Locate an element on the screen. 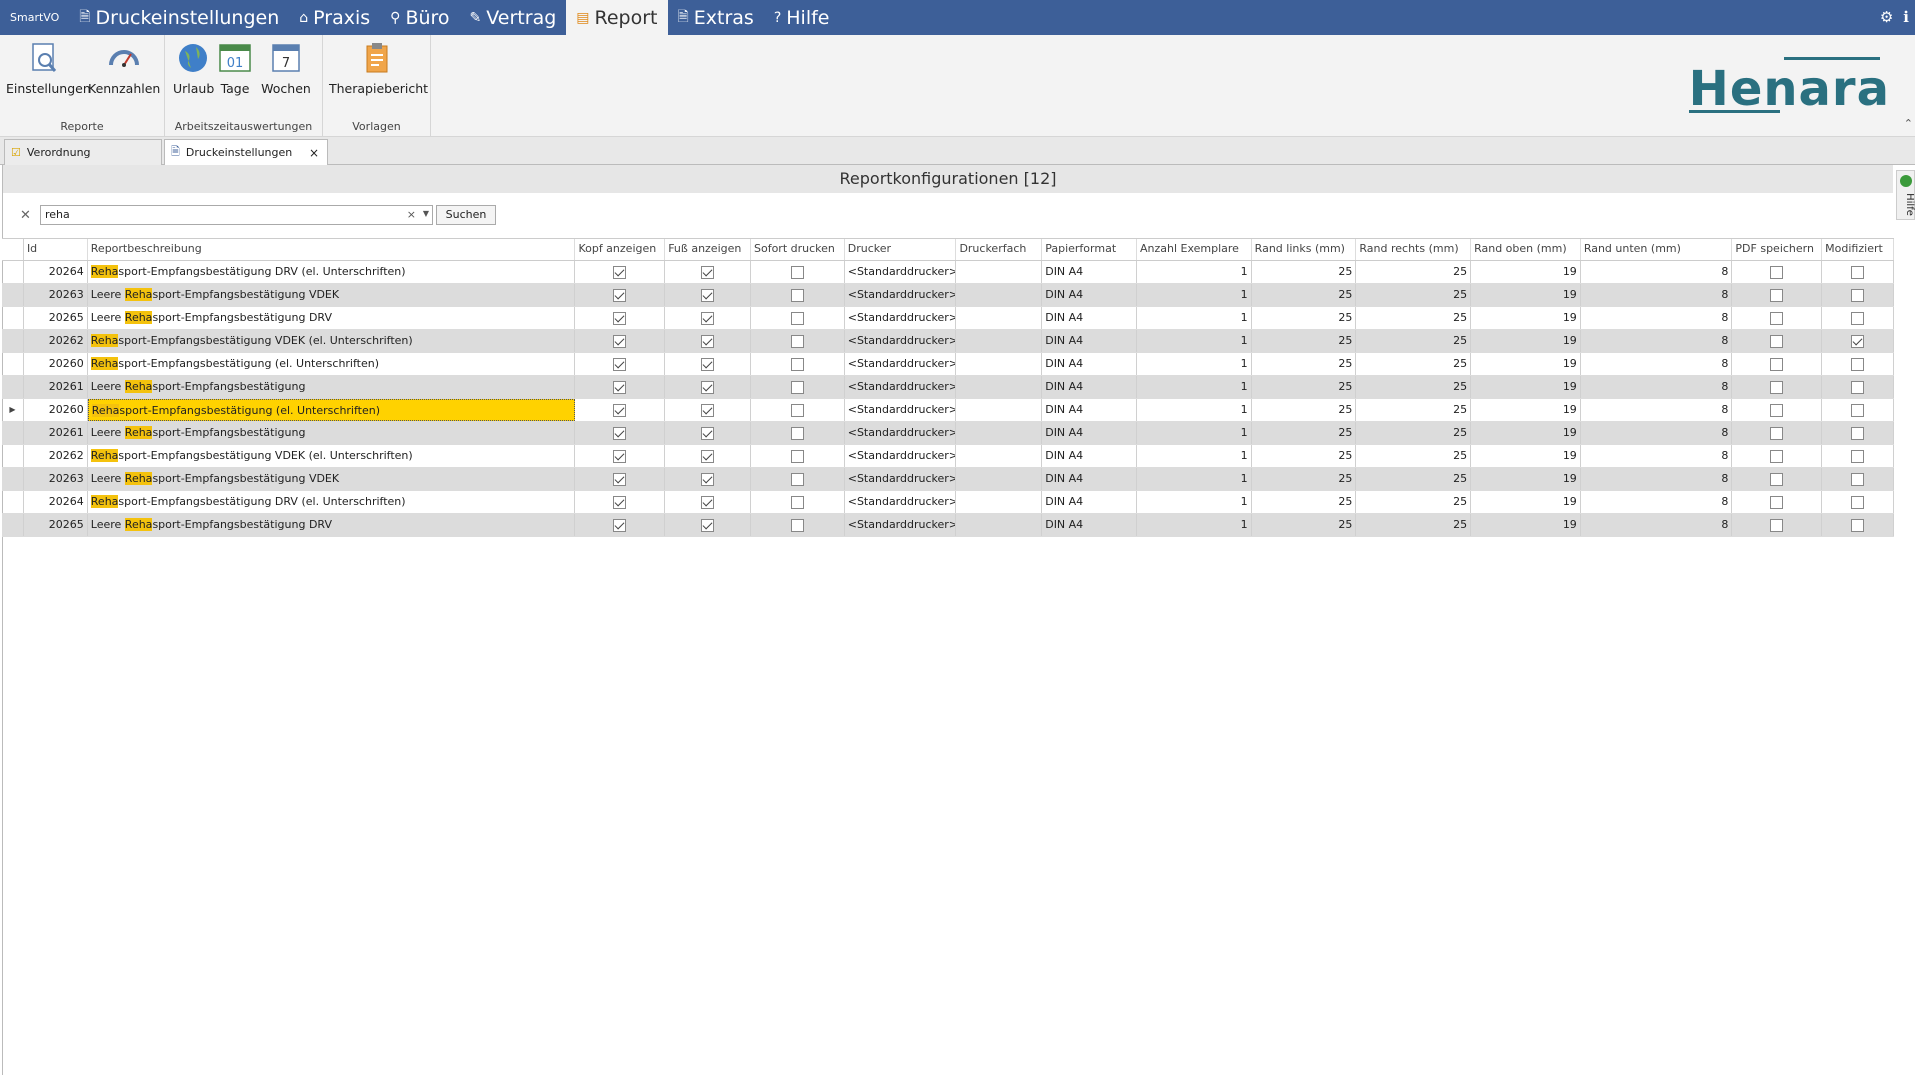  info-icon: ℹ is located at coordinates (1906, 17).